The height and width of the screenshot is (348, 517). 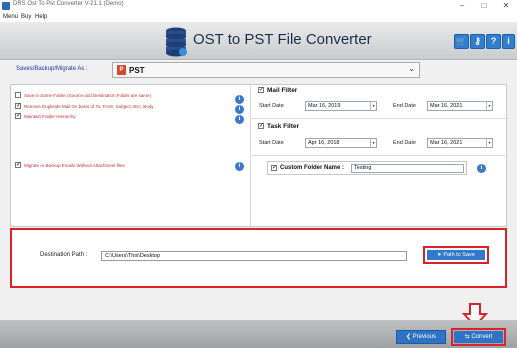 What do you see at coordinates (462, 6) in the screenshot?
I see `minimize-button: –` at bounding box center [462, 6].